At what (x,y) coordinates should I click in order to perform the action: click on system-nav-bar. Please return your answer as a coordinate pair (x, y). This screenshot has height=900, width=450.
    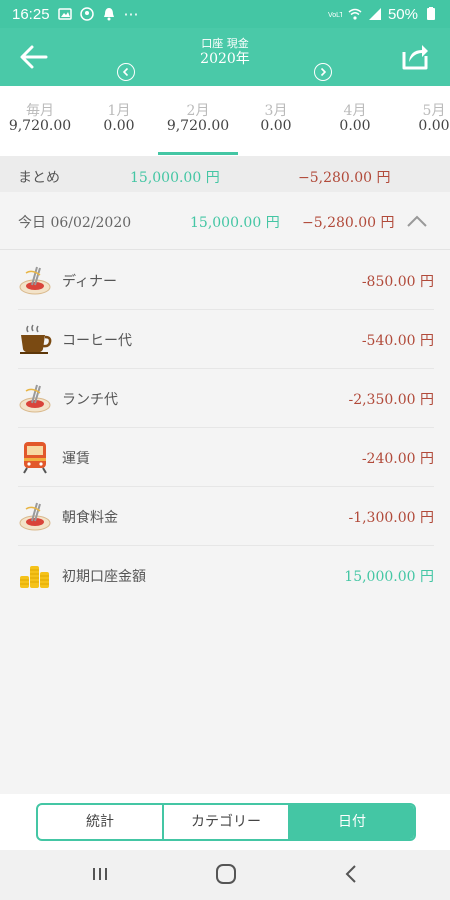
    Looking at the image, I should click on (225, 875).